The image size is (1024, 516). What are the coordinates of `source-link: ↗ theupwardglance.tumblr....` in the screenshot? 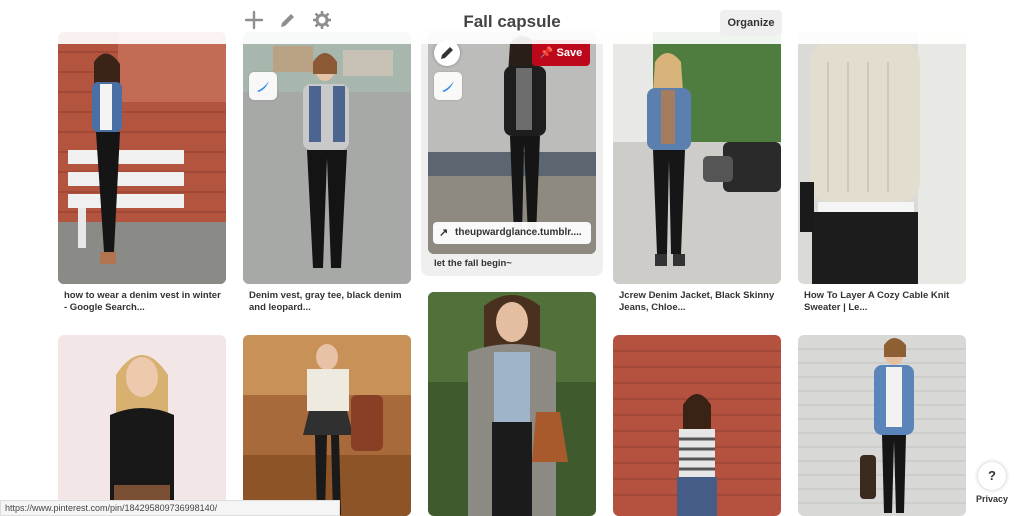 It's located at (512, 233).